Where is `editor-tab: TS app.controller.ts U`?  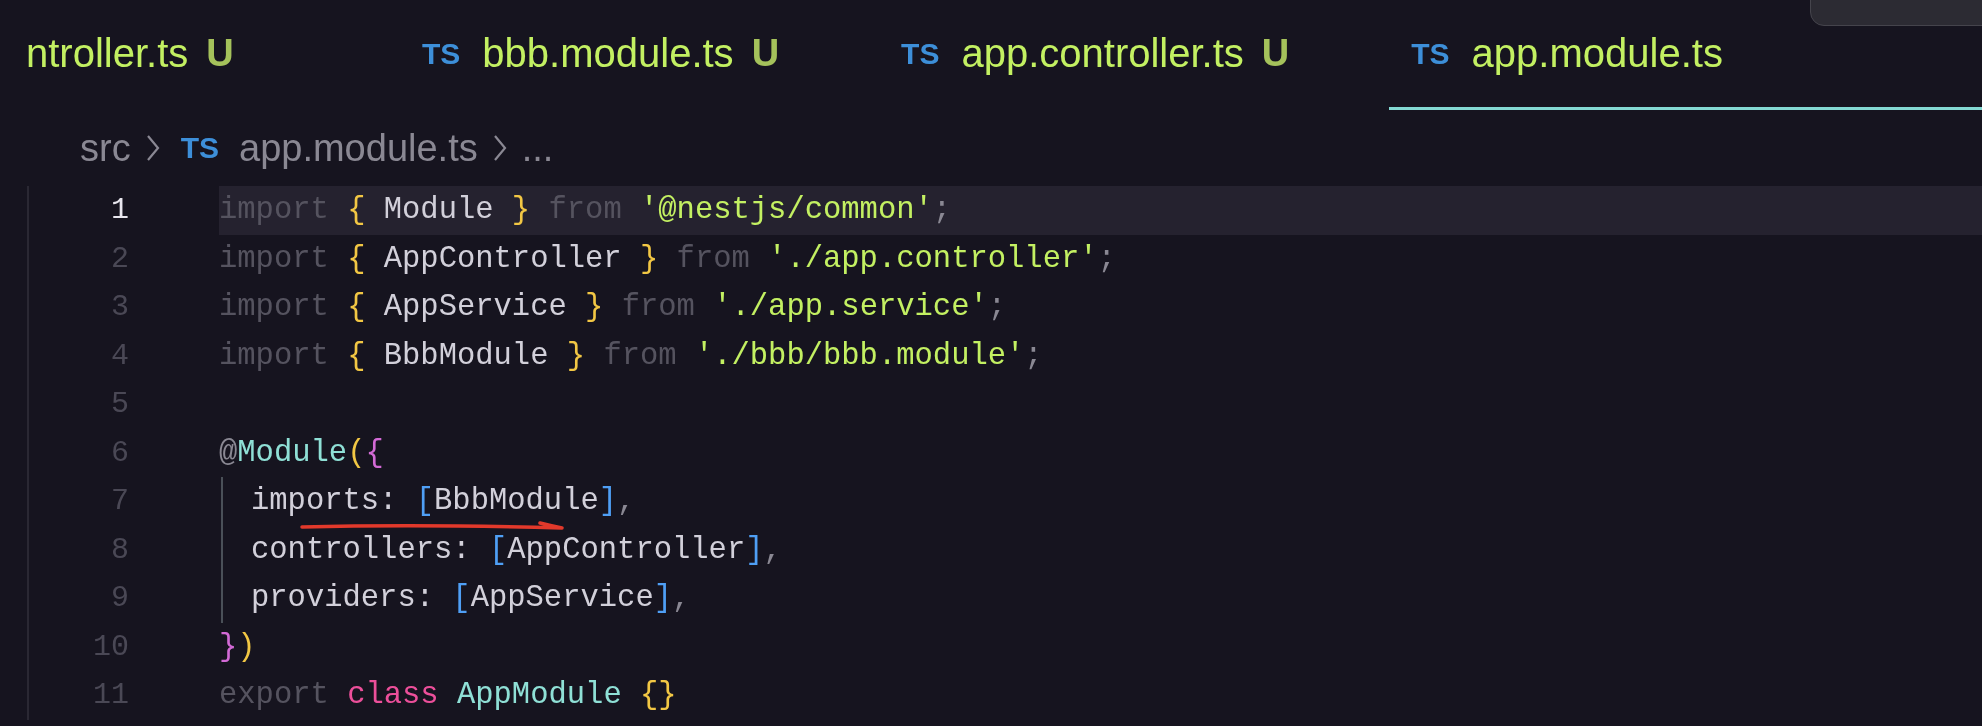
editor-tab: TS app.controller.ts U is located at coordinates (1134, 55).